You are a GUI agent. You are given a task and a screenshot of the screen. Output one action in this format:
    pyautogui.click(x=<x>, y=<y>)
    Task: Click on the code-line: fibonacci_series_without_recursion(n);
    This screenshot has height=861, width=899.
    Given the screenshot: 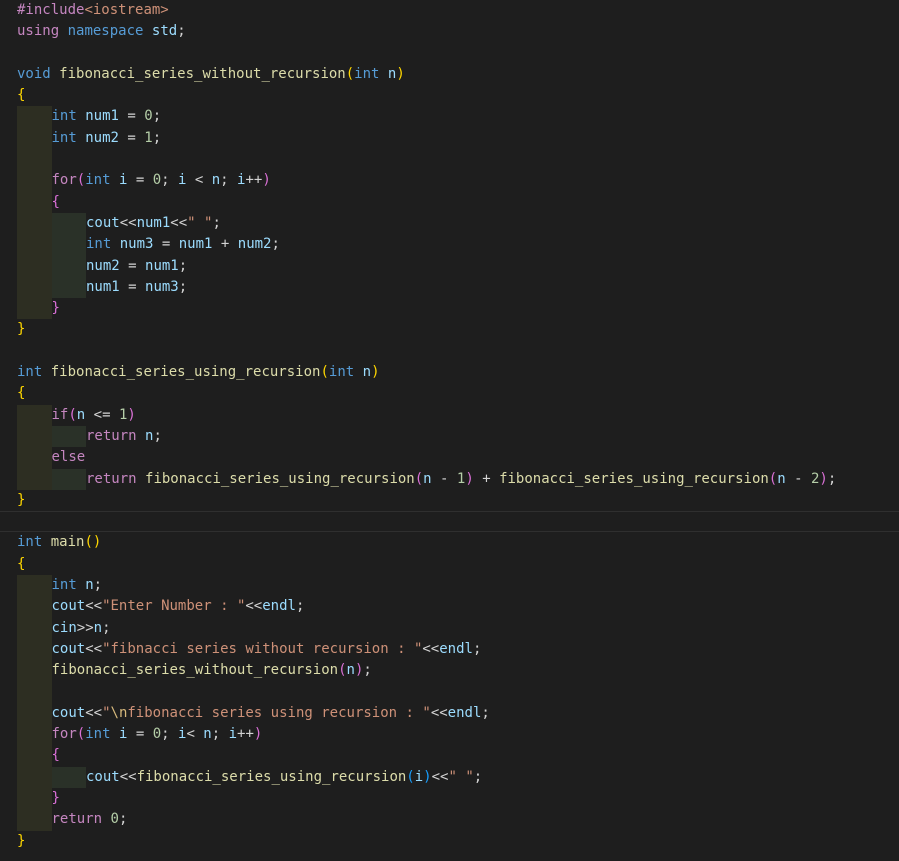 What is the action you would take?
    pyautogui.click(x=449, y=671)
    